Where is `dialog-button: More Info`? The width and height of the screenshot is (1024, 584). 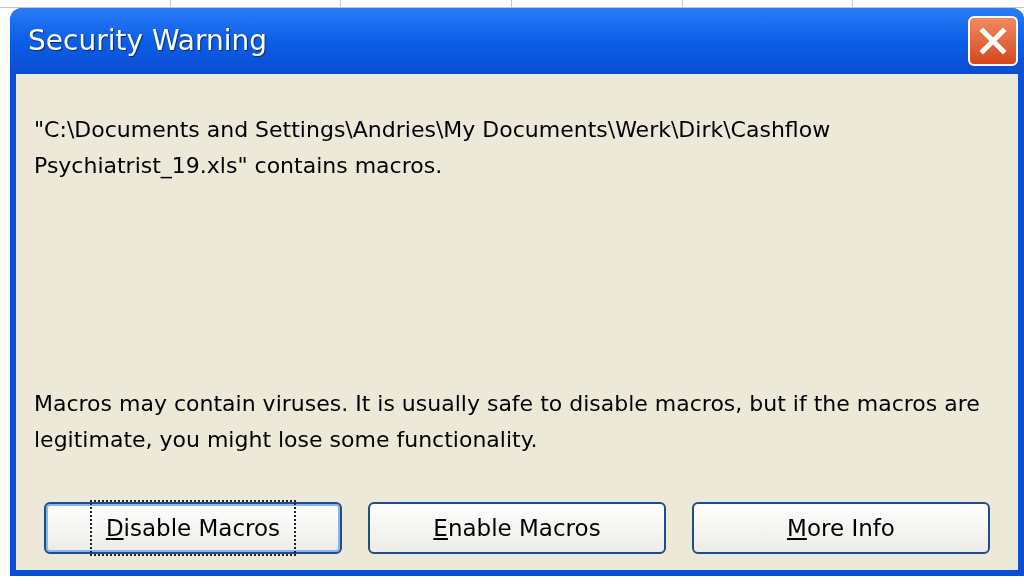 dialog-button: More Info is located at coordinates (841, 528).